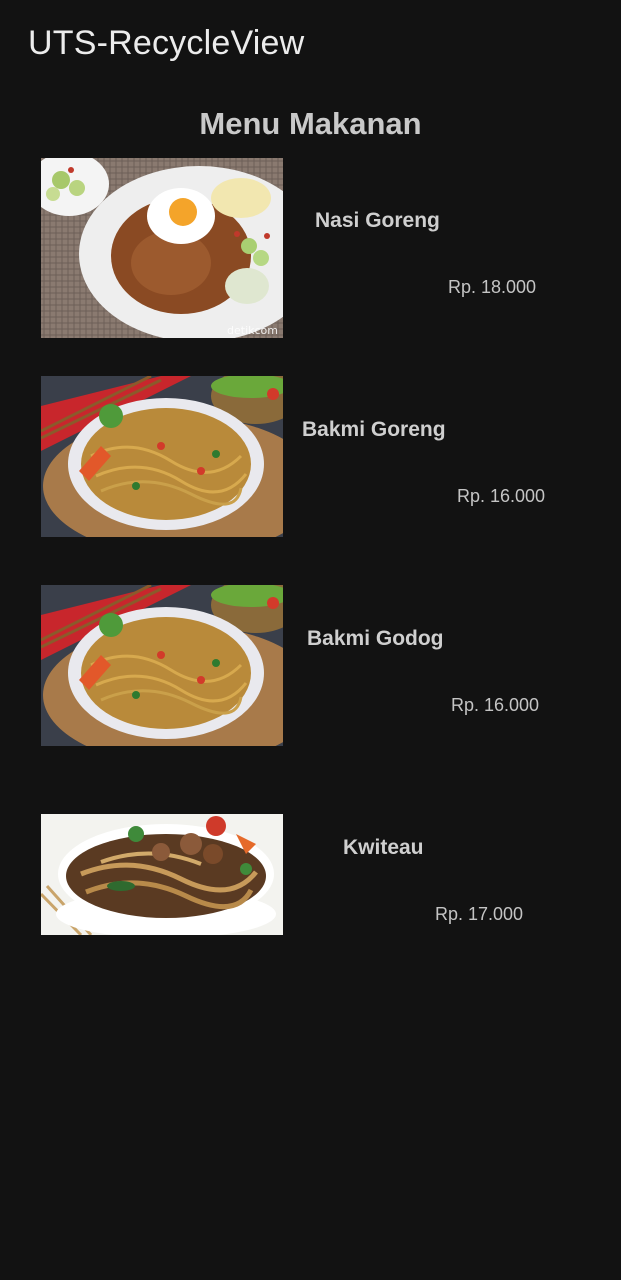 The height and width of the screenshot is (1280, 621). Describe the element at coordinates (166, 43) in the screenshot. I see `app-title: UTS-RecycleView` at that location.